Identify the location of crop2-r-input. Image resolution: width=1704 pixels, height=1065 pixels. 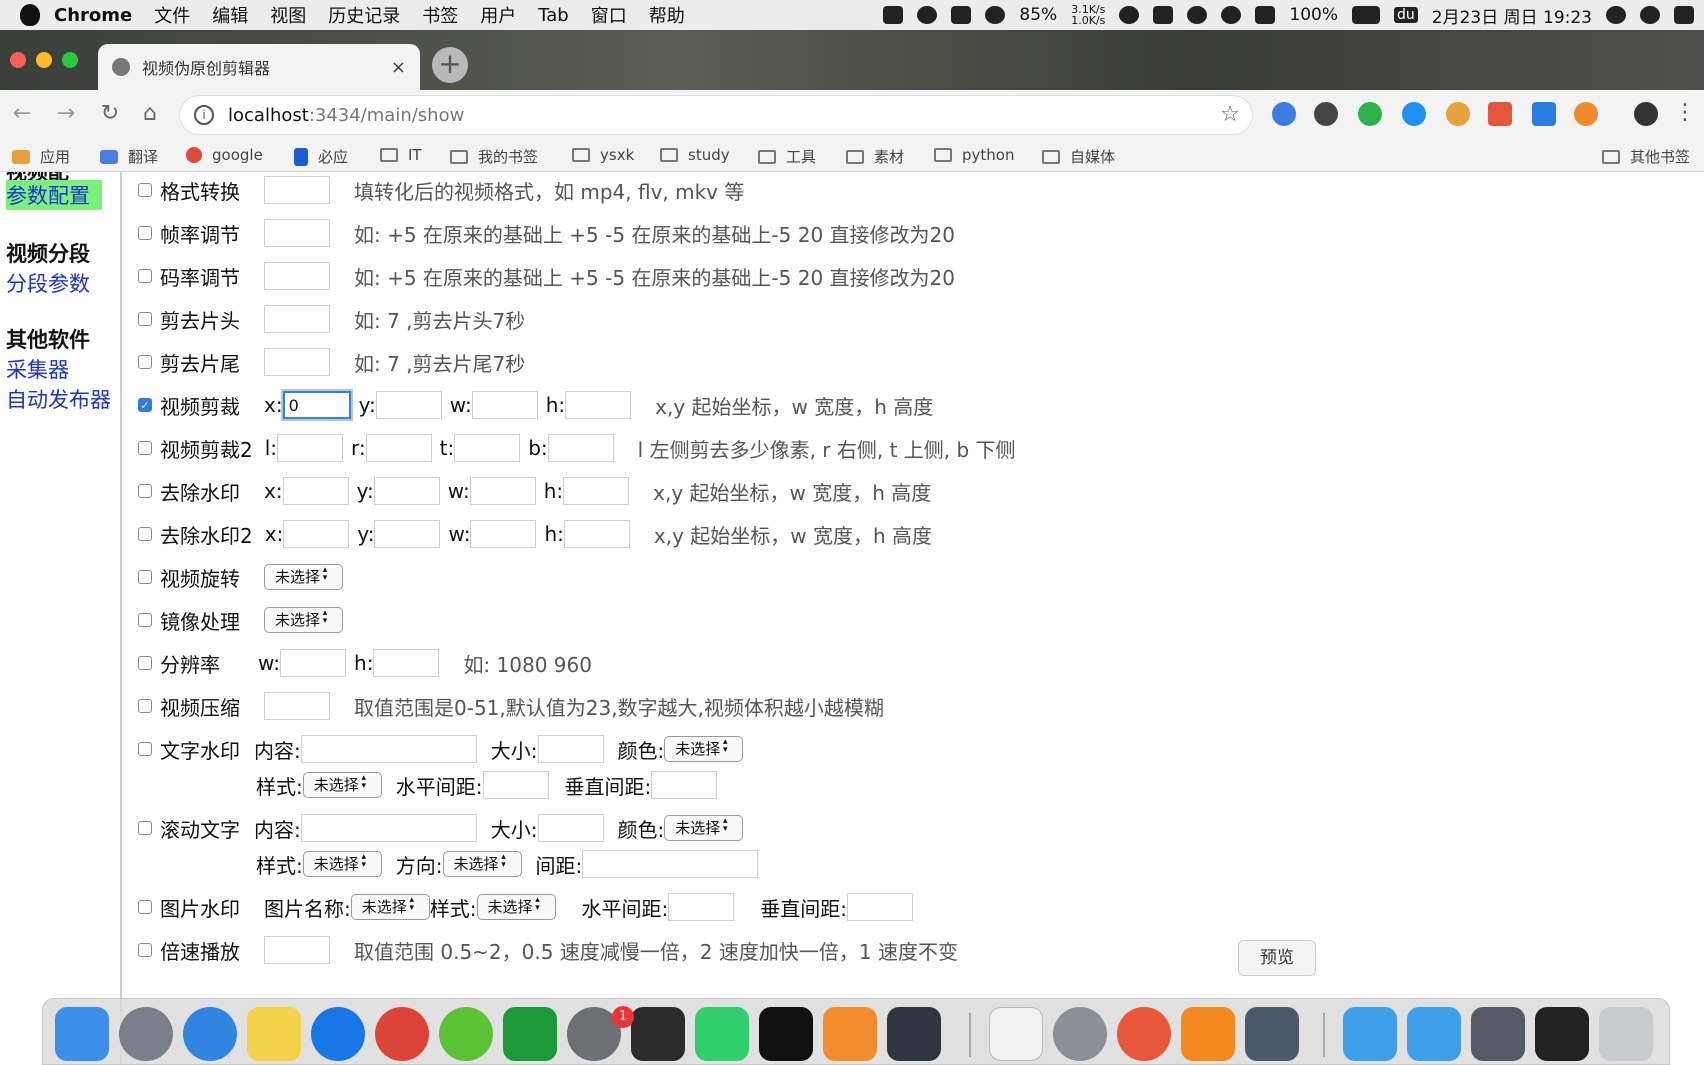
(398, 448).